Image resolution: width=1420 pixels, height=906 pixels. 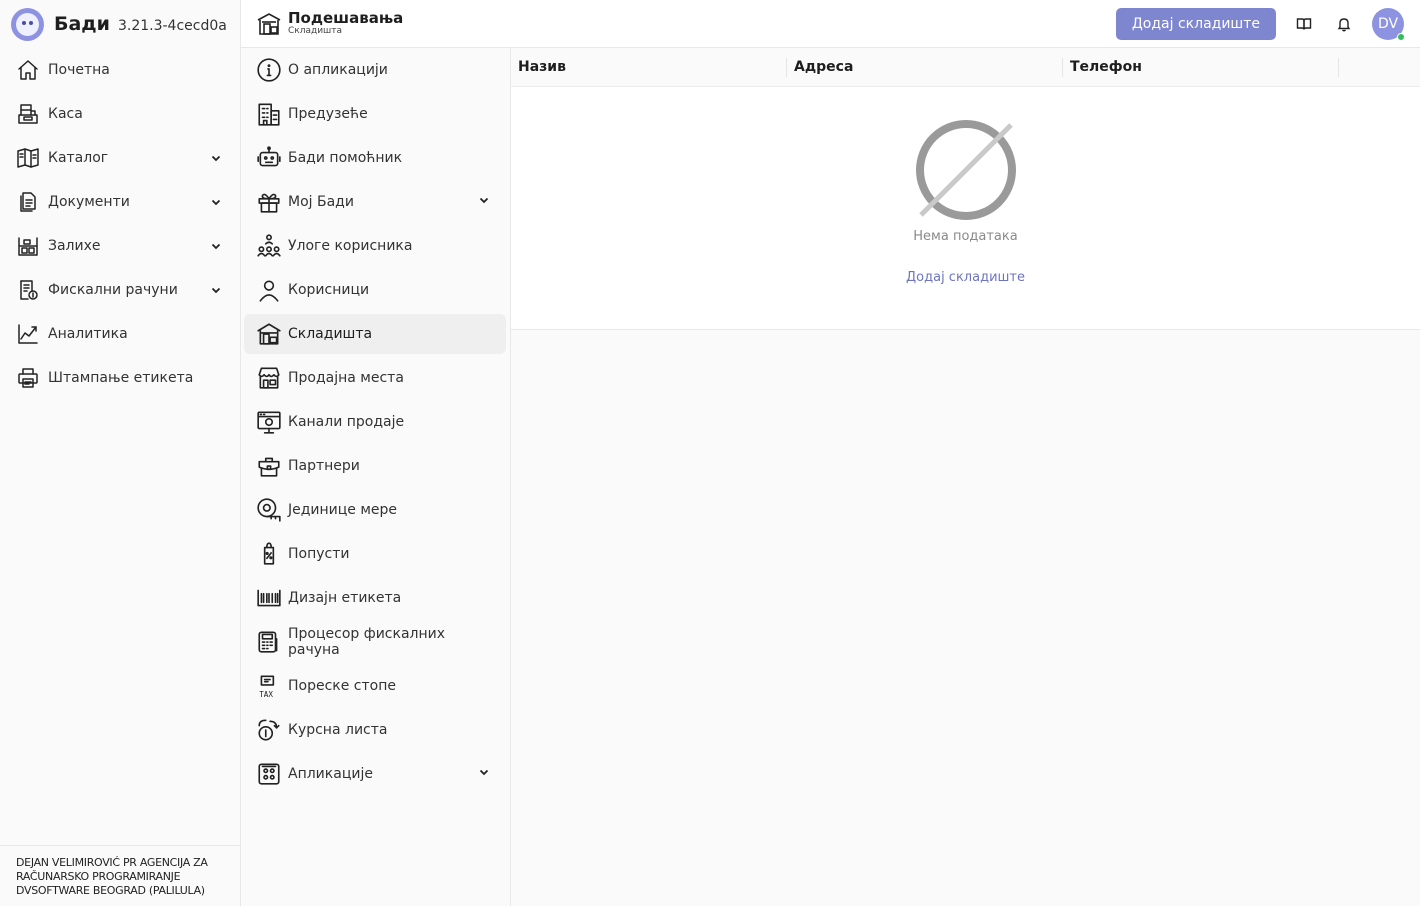 What do you see at coordinates (269, 642) in the screenshot?
I see `fiscal-processor-icon` at bounding box center [269, 642].